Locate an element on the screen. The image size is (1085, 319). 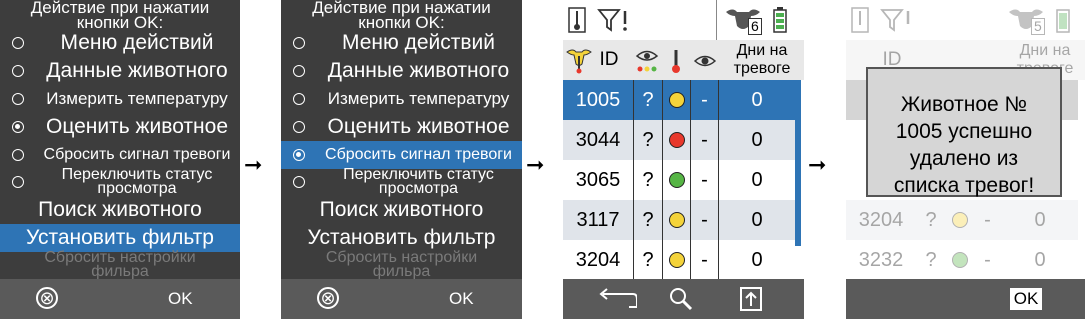
row-id: 3044 is located at coordinates (598, 139).